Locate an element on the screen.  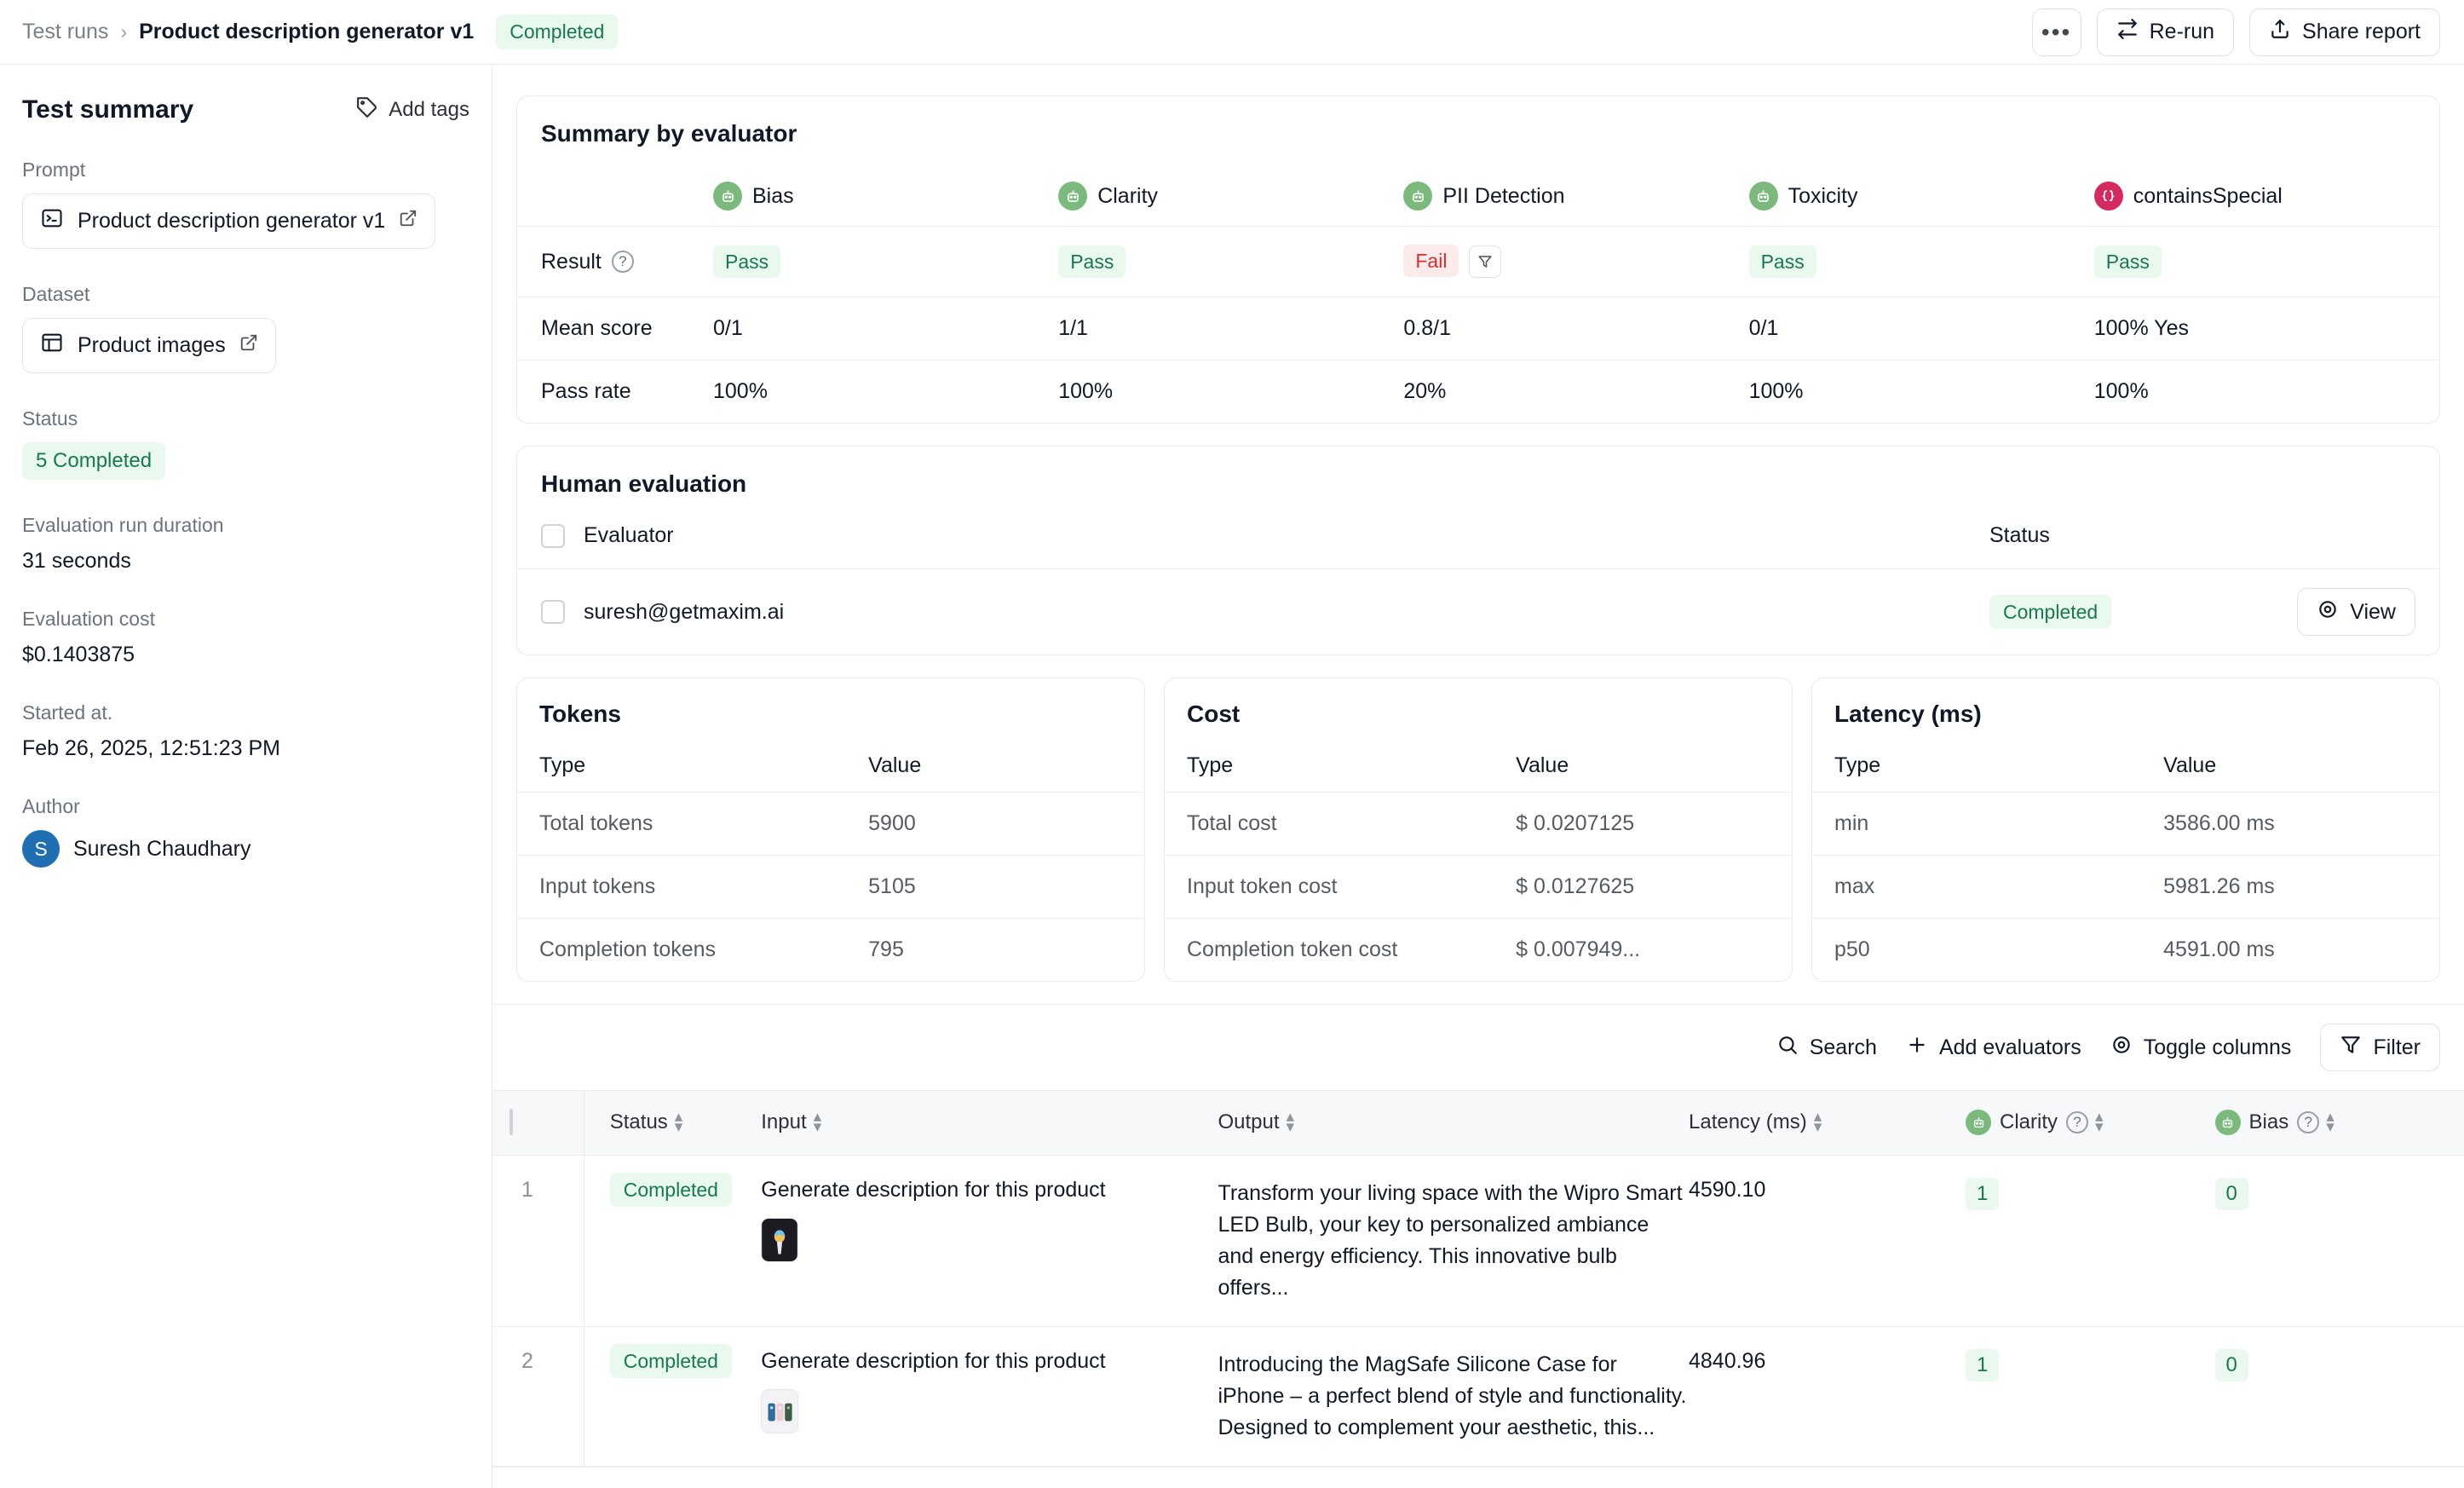
select-evaluator-checkbox is located at coordinates (553, 612).